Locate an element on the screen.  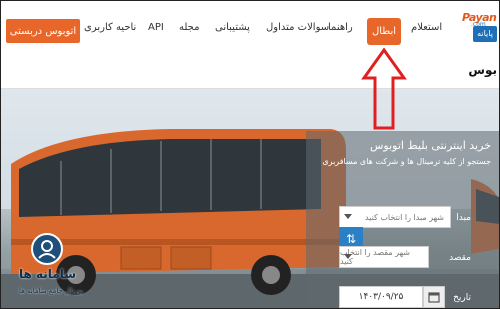
date-input: ۱۴۰۳/۰۹/۲۵ is located at coordinates (381, 297).